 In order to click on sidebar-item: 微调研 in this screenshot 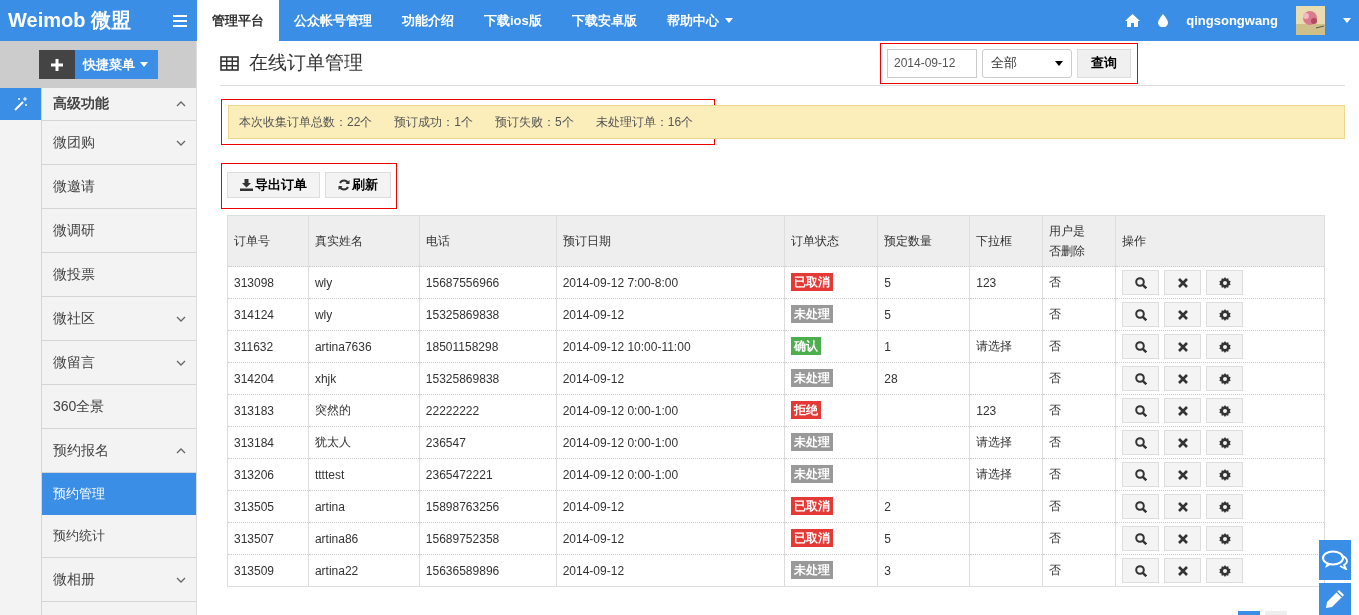, I will do `click(119, 231)`.